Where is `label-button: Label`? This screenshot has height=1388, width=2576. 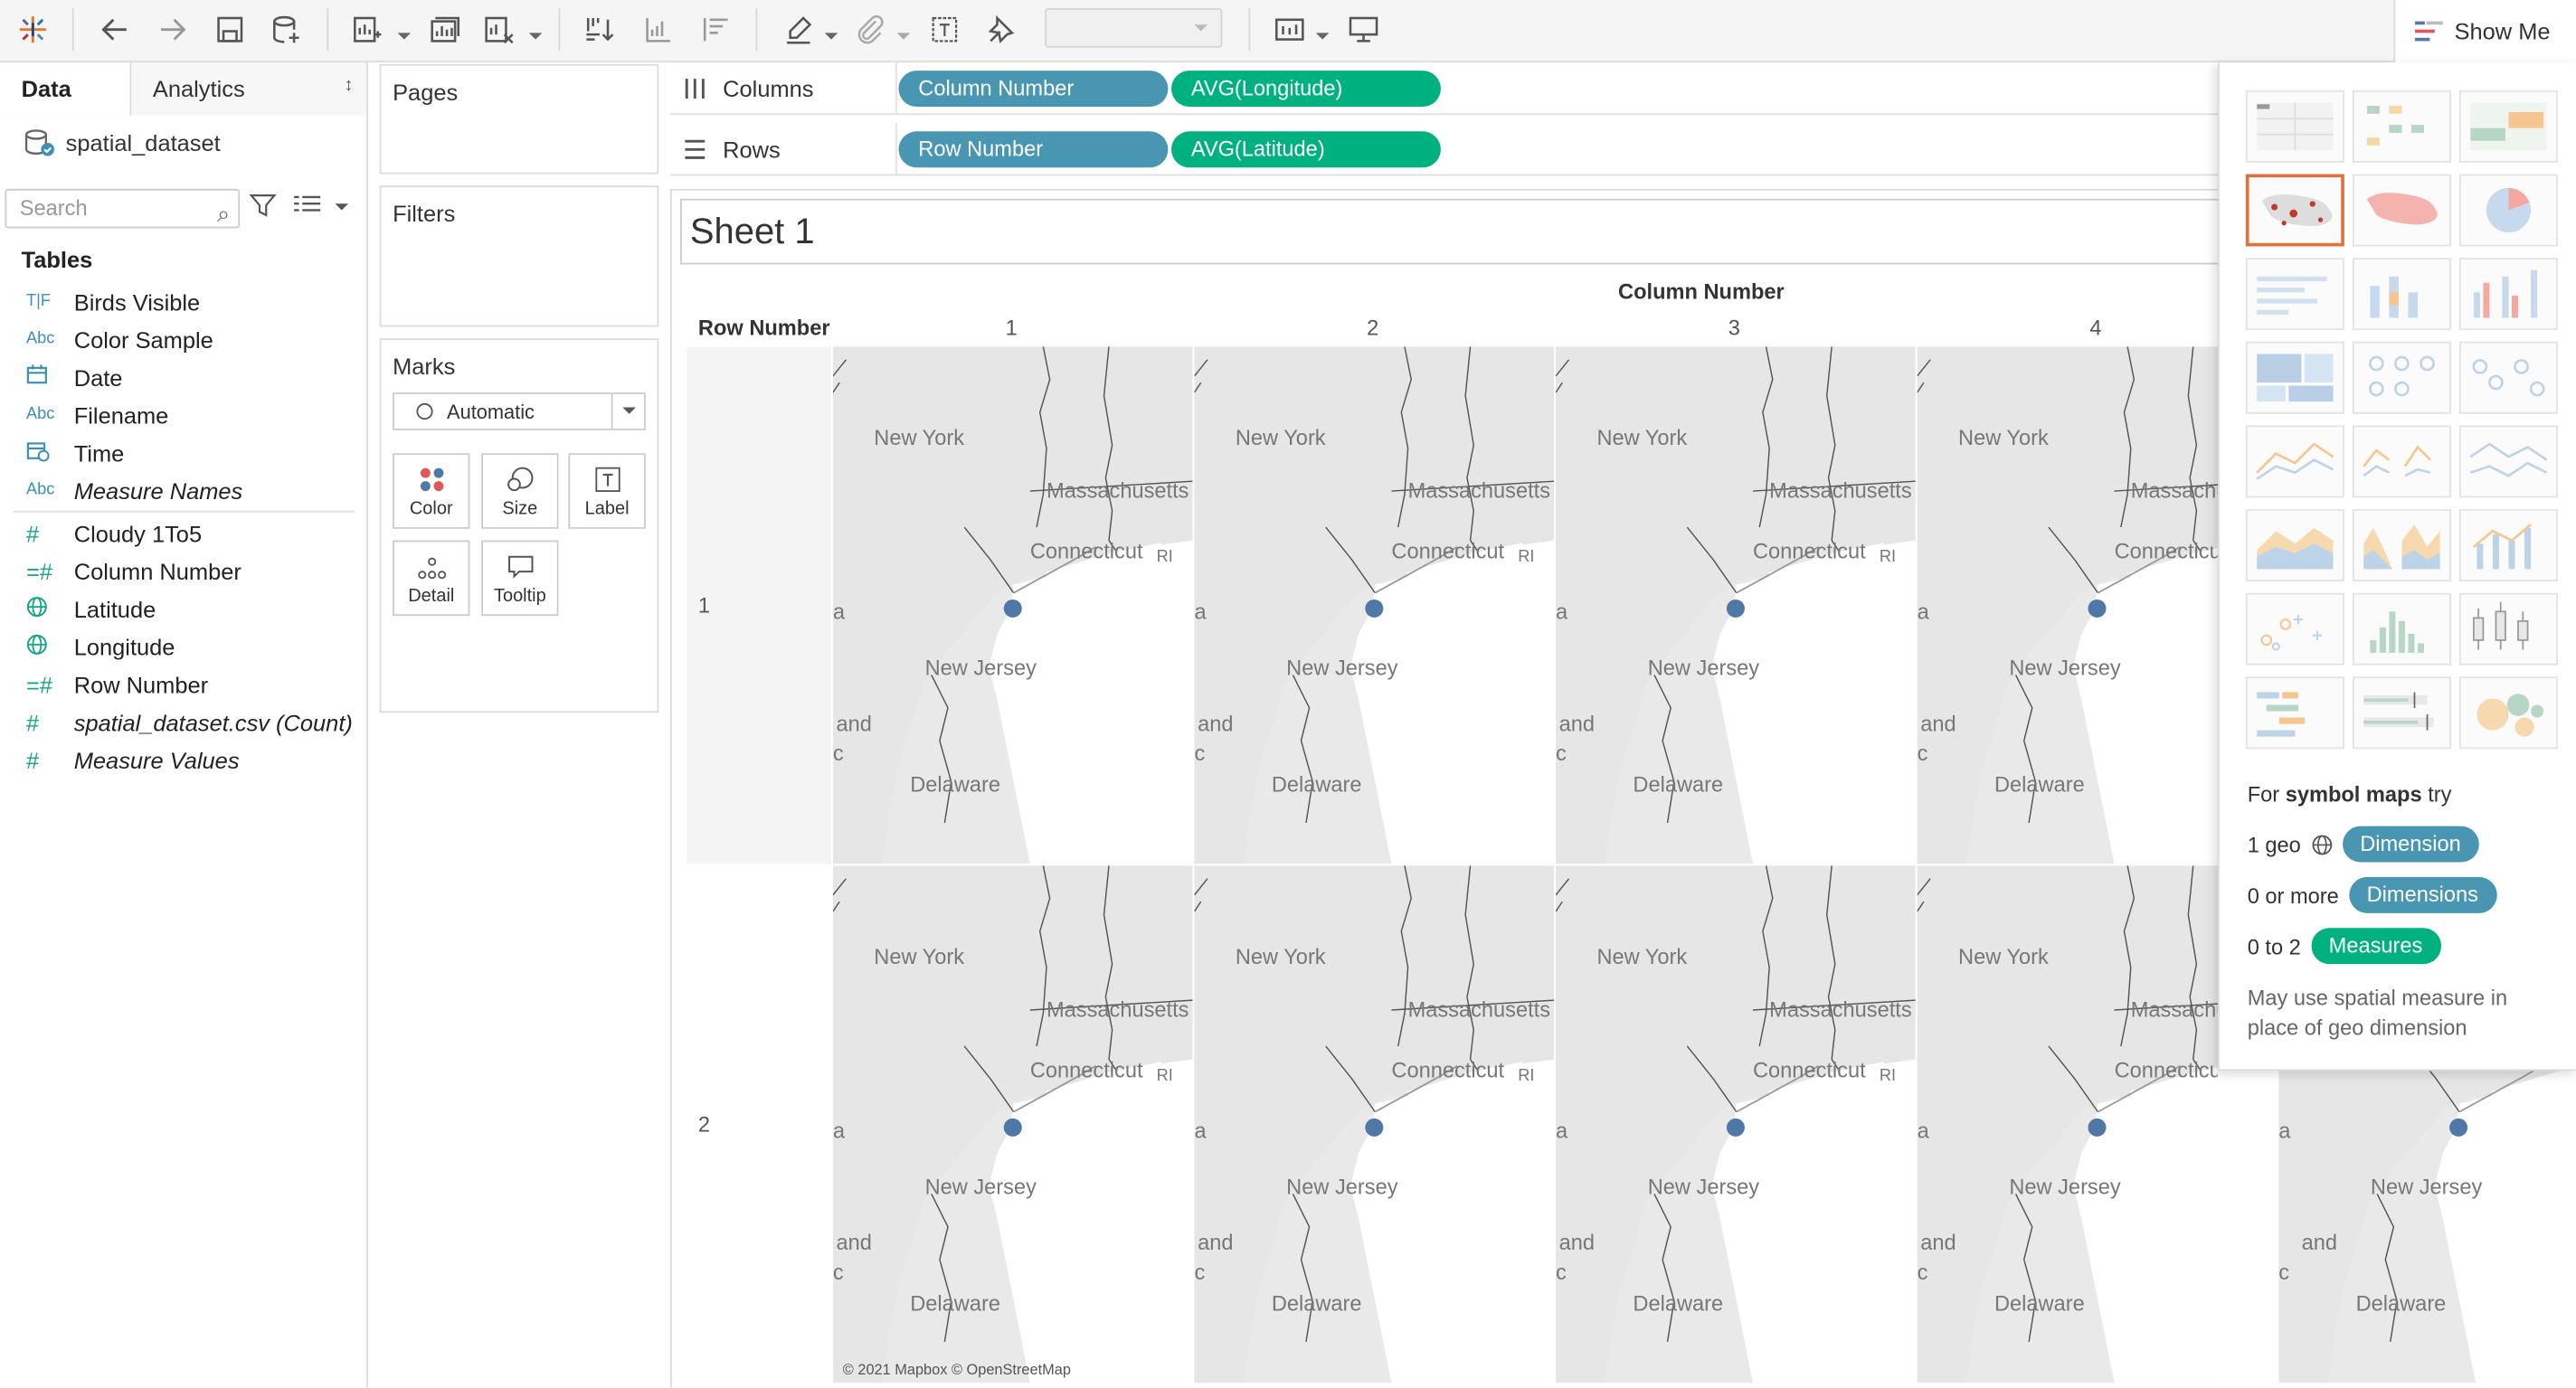
label-button: Label is located at coordinates (607, 491).